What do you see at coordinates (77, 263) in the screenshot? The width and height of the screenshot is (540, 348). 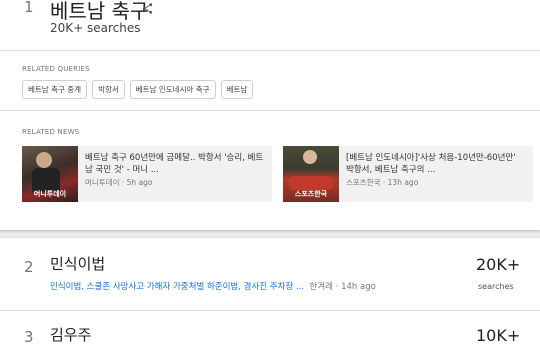 I see `trend-title: 민식이법` at bounding box center [77, 263].